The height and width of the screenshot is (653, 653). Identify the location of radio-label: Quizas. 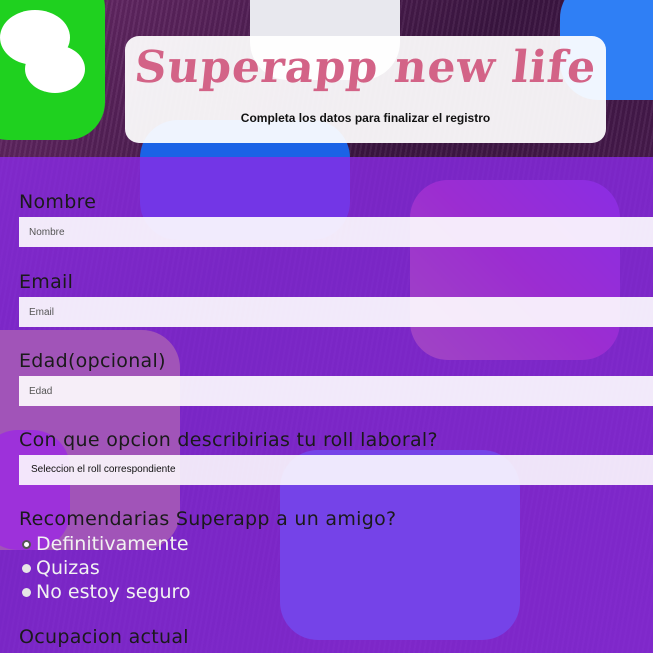
(68, 568).